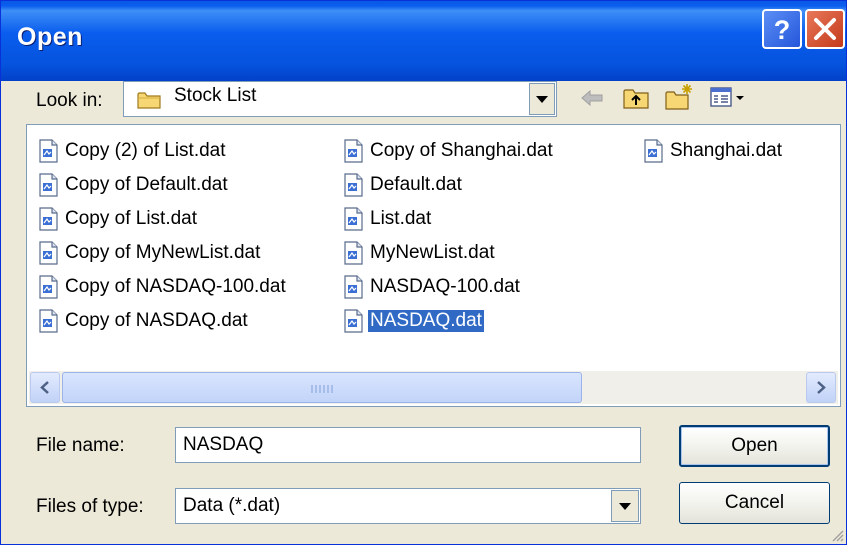 The image size is (847, 545). Describe the element at coordinates (729, 98) in the screenshot. I see `view-menu-icon` at that location.